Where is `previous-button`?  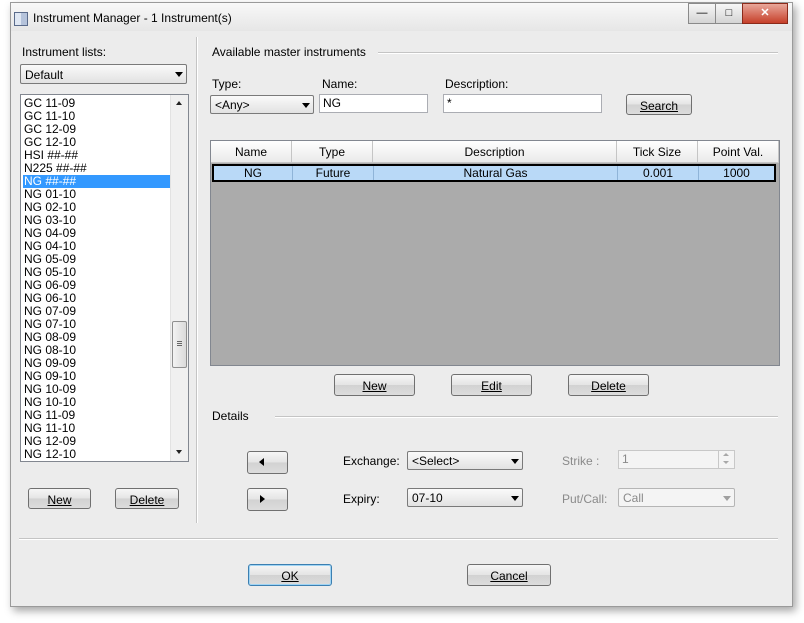 previous-button is located at coordinates (267, 462).